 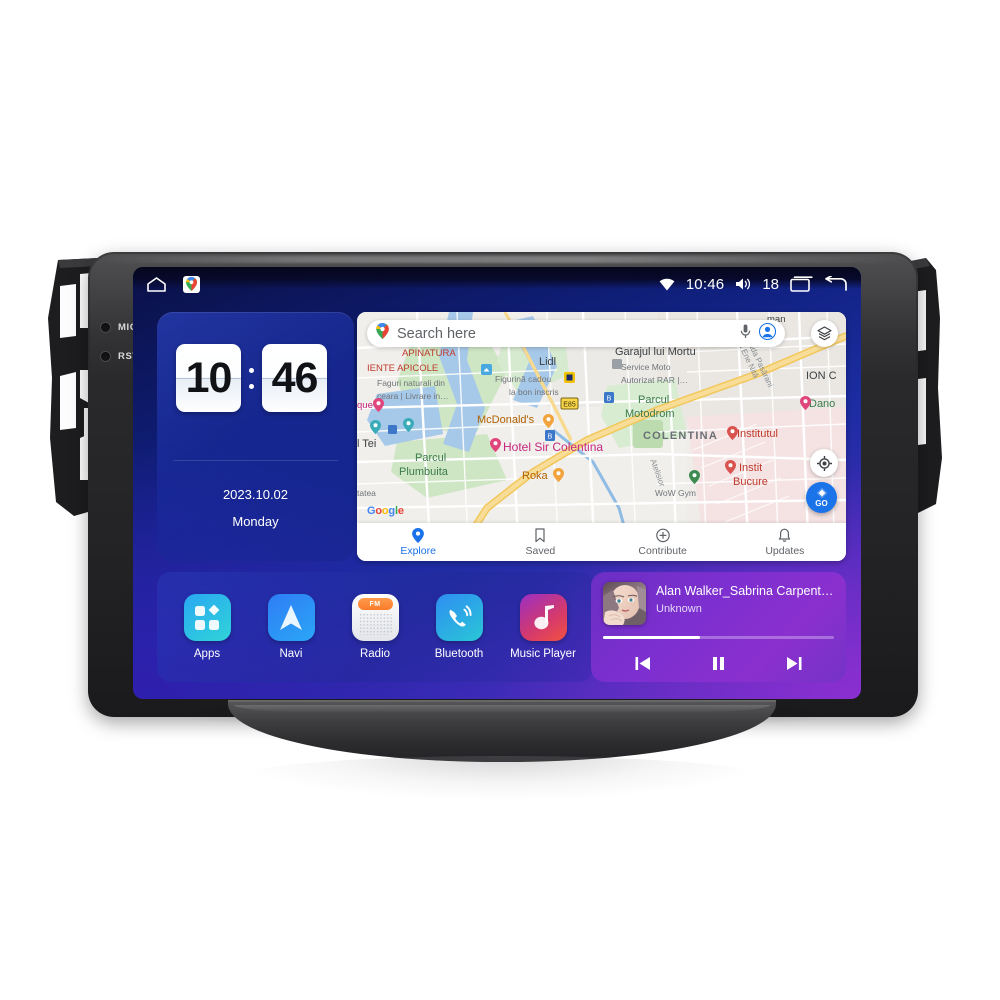 I want to click on fm-badge: FM, so click(x=375, y=604).